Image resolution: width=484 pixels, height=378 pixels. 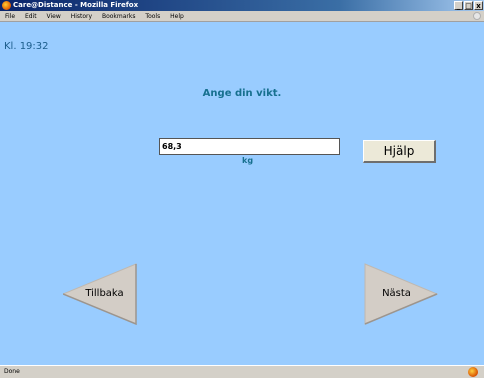 What do you see at coordinates (152, 16) in the screenshot?
I see `menu-tools: Tools` at bounding box center [152, 16].